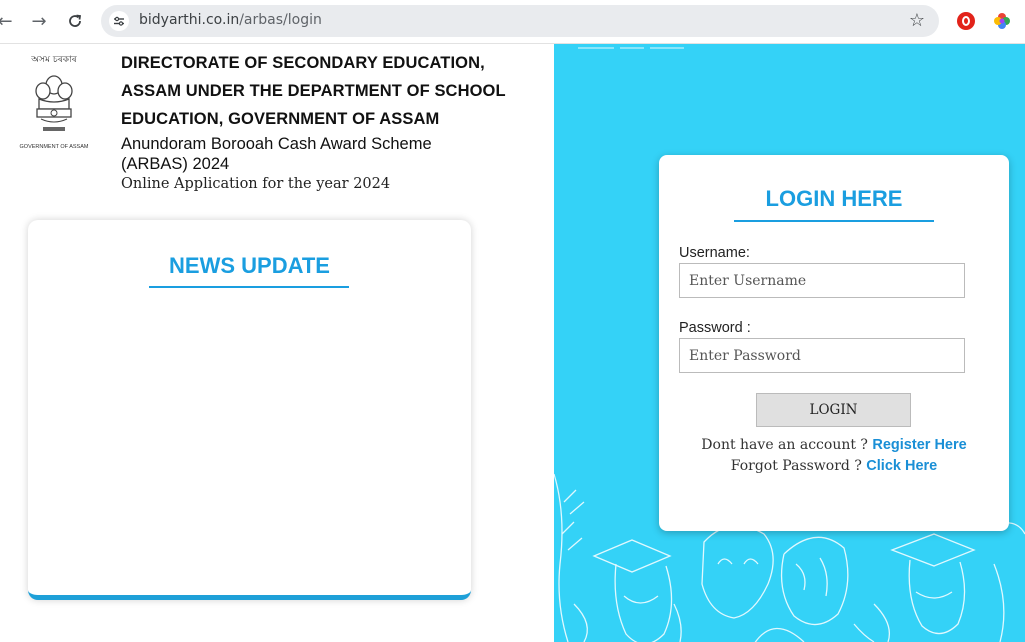  What do you see at coordinates (834, 221) in the screenshot?
I see `login-title-underline` at bounding box center [834, 221].